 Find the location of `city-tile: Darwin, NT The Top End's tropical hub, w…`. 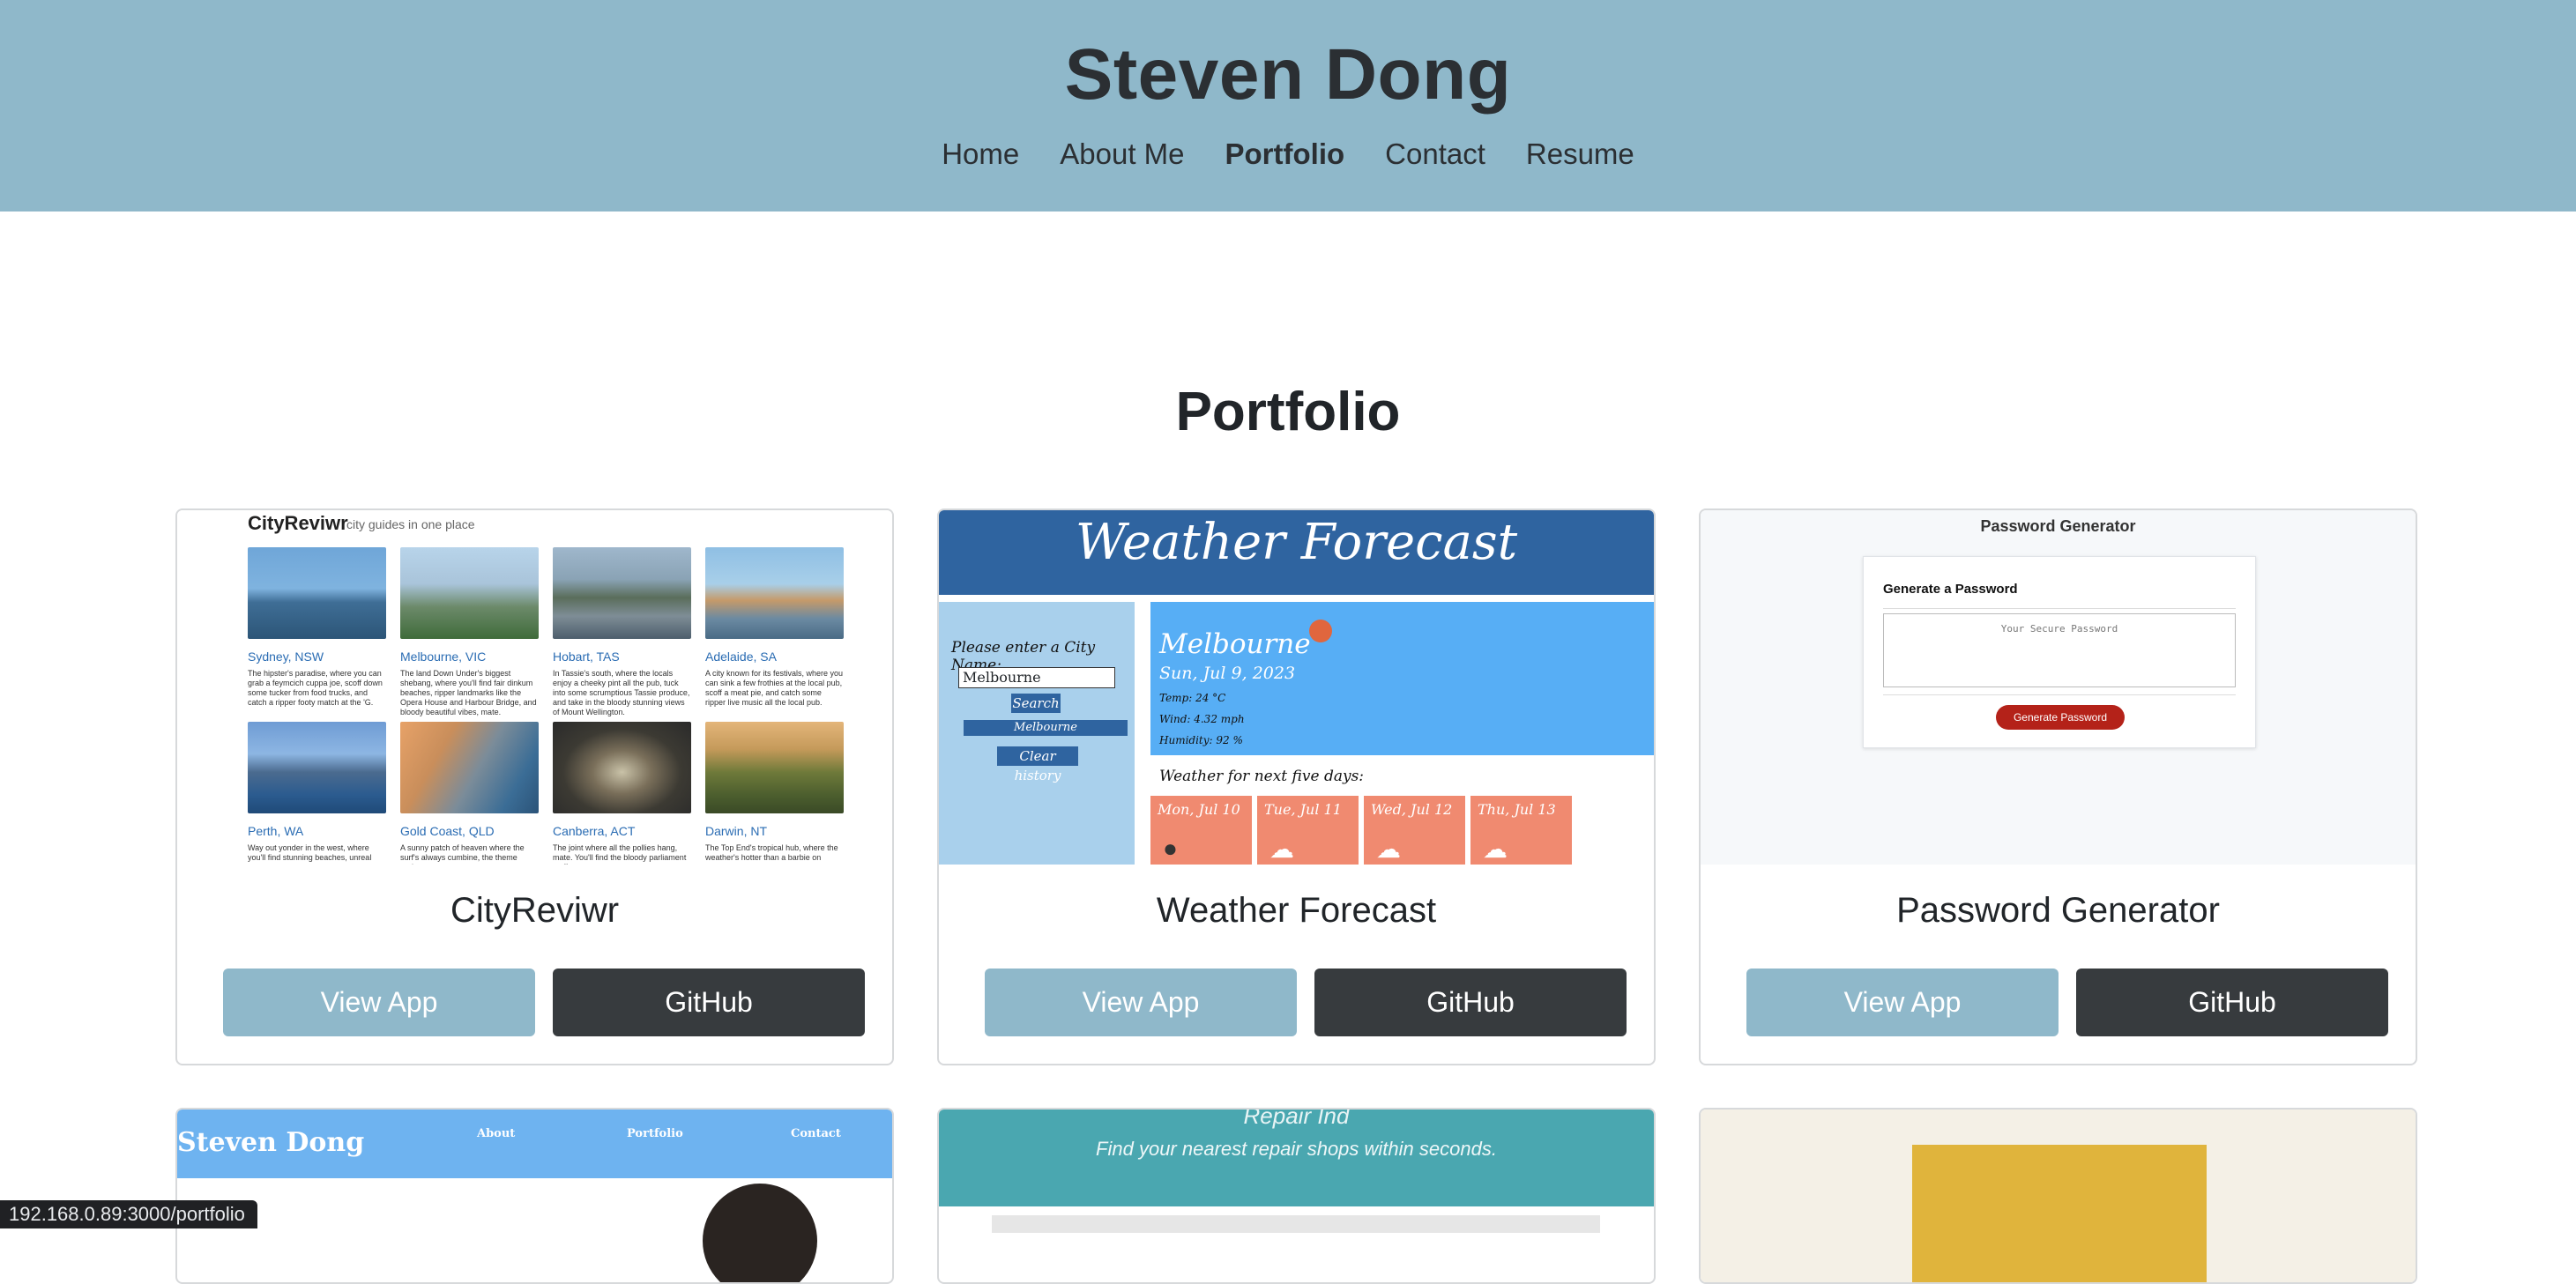

city-tile: Darwin, NT The Top End's tropical hub, w… is located at coordinates (775, 792).